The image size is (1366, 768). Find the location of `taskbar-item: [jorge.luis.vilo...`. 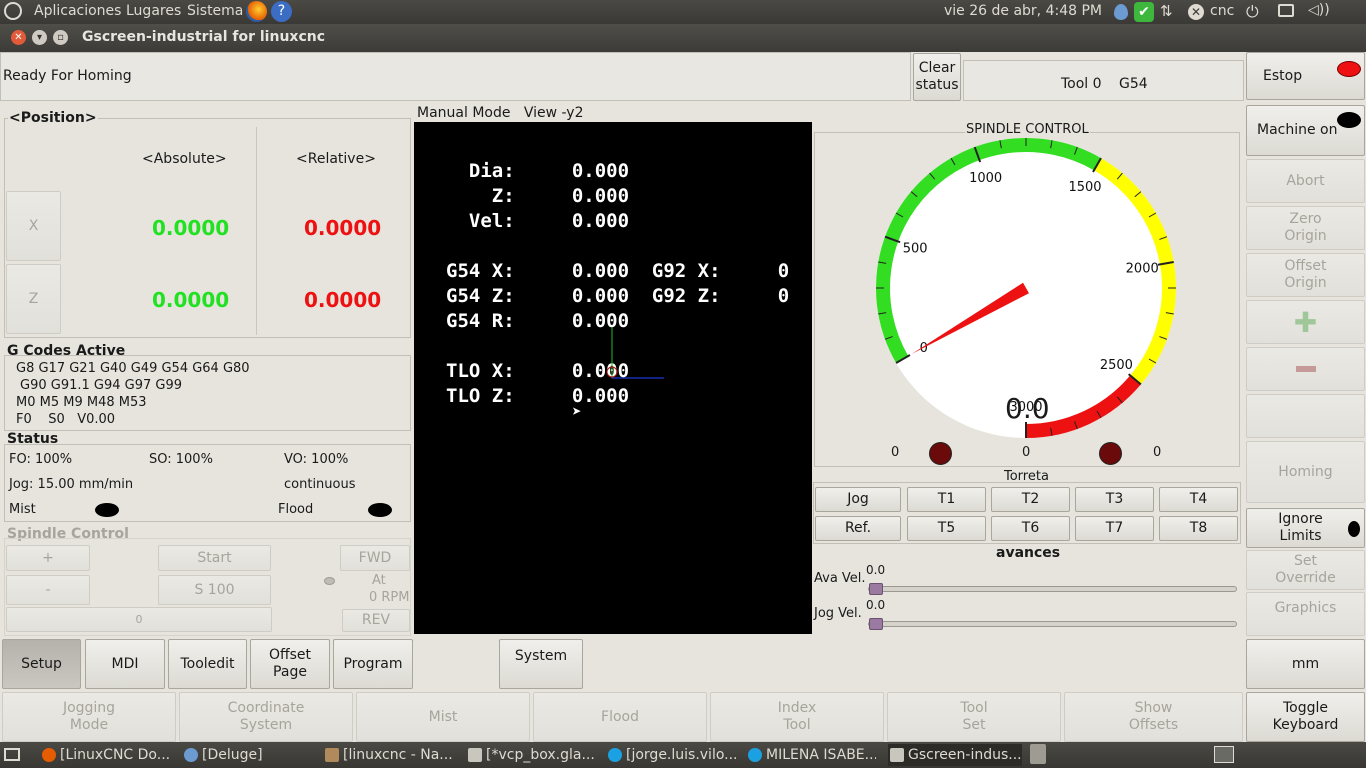

taskbar-item: [jorge.luis.vilo... is located at coordinates (671, 755).